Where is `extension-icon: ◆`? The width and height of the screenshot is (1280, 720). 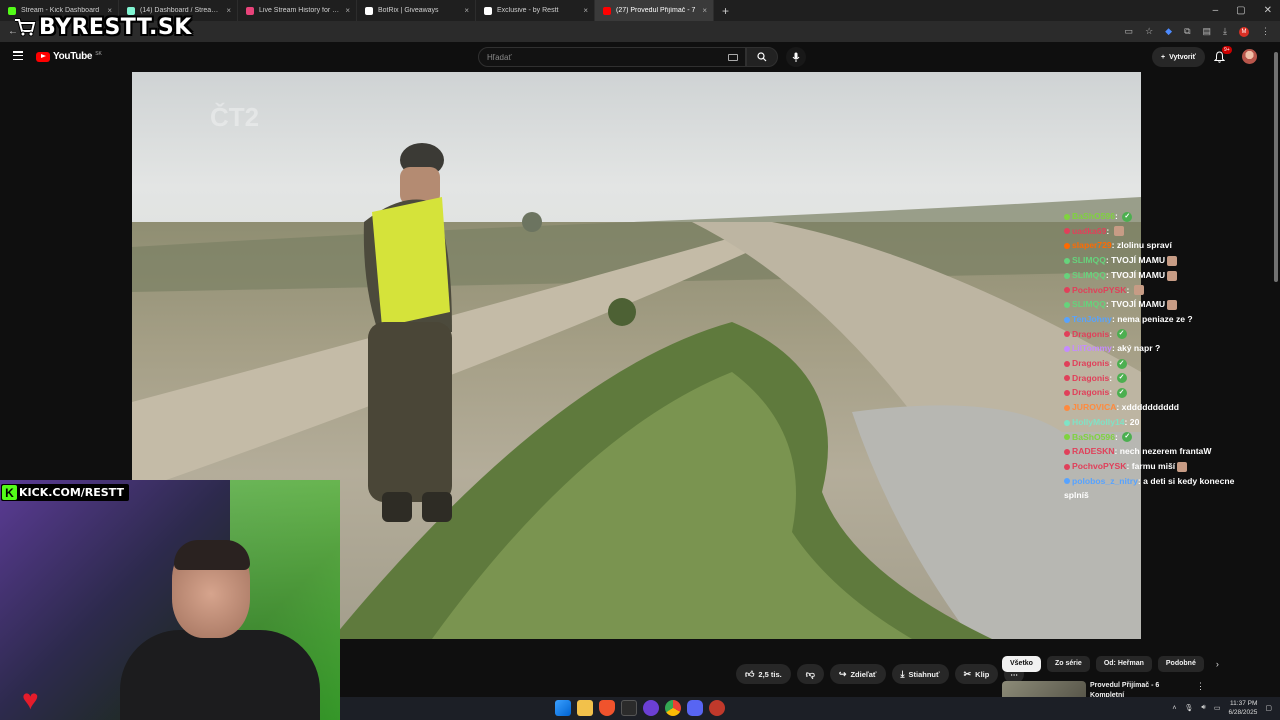
extension-icon: ◆ is located at coordinates (1168, 31).